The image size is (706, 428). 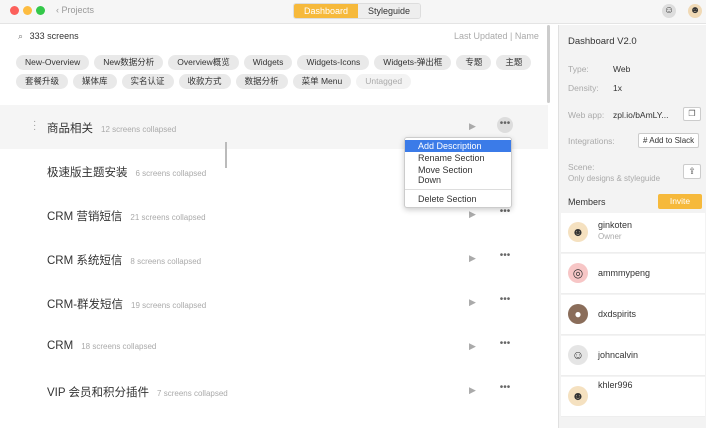 What do you see at coordinates (413, 62) in the screenshot?
I see `tag-item: Widgets-弹出框` at bounding box center [413, 62].